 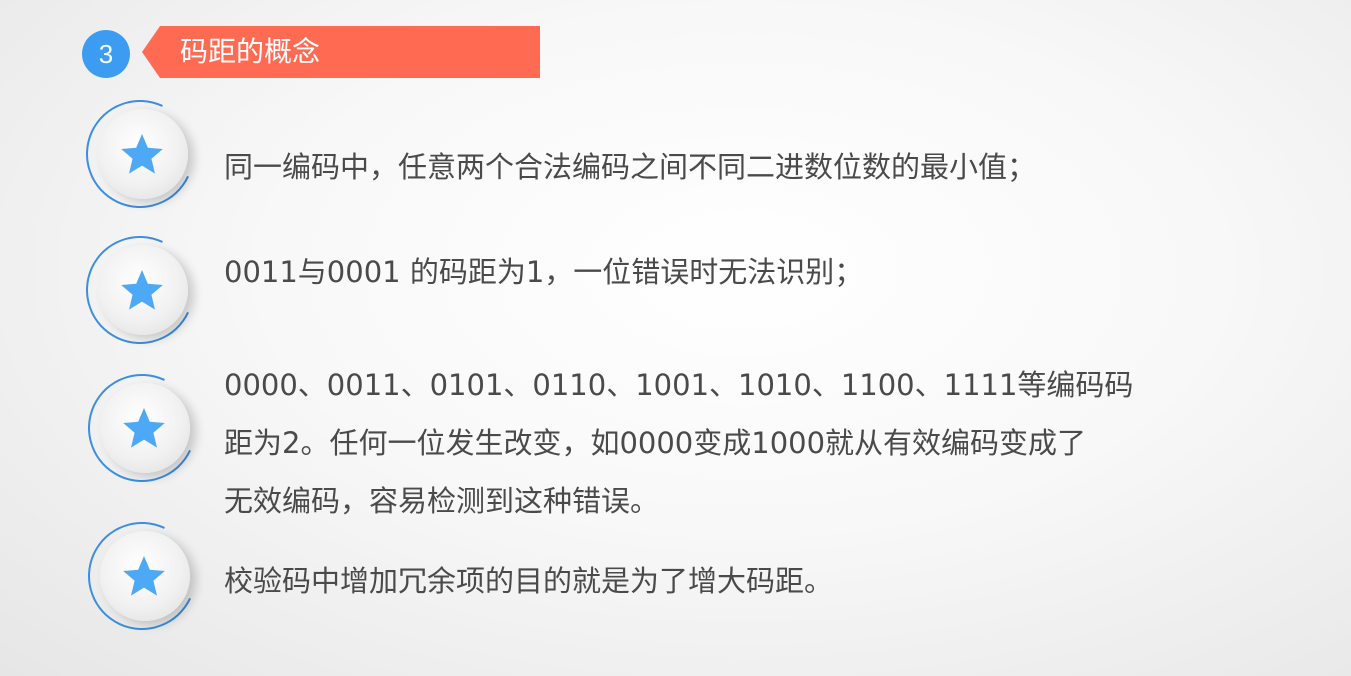 I want to click on bullet-2-line-1: 0011与0001 的码距为1，一位错误时无法识别；, so click(x=544, y=272).